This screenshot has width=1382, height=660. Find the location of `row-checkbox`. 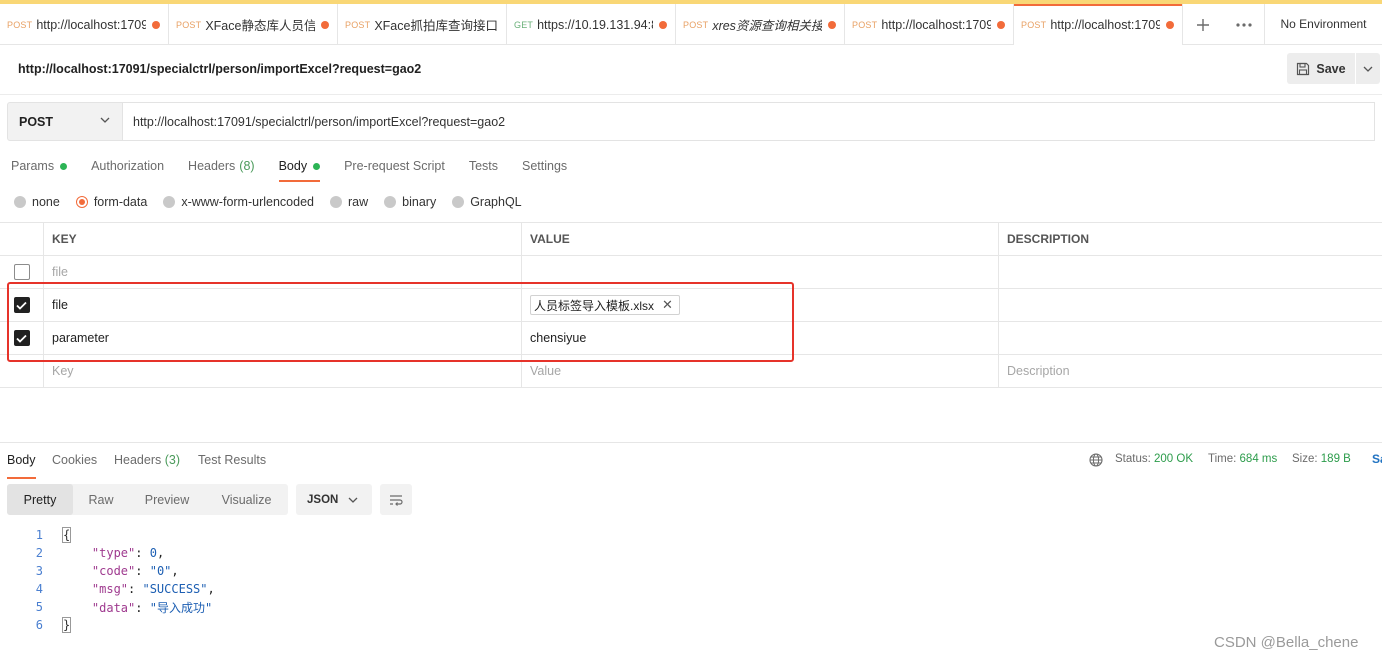

row-checkbox is located at coordinates (21, 272).